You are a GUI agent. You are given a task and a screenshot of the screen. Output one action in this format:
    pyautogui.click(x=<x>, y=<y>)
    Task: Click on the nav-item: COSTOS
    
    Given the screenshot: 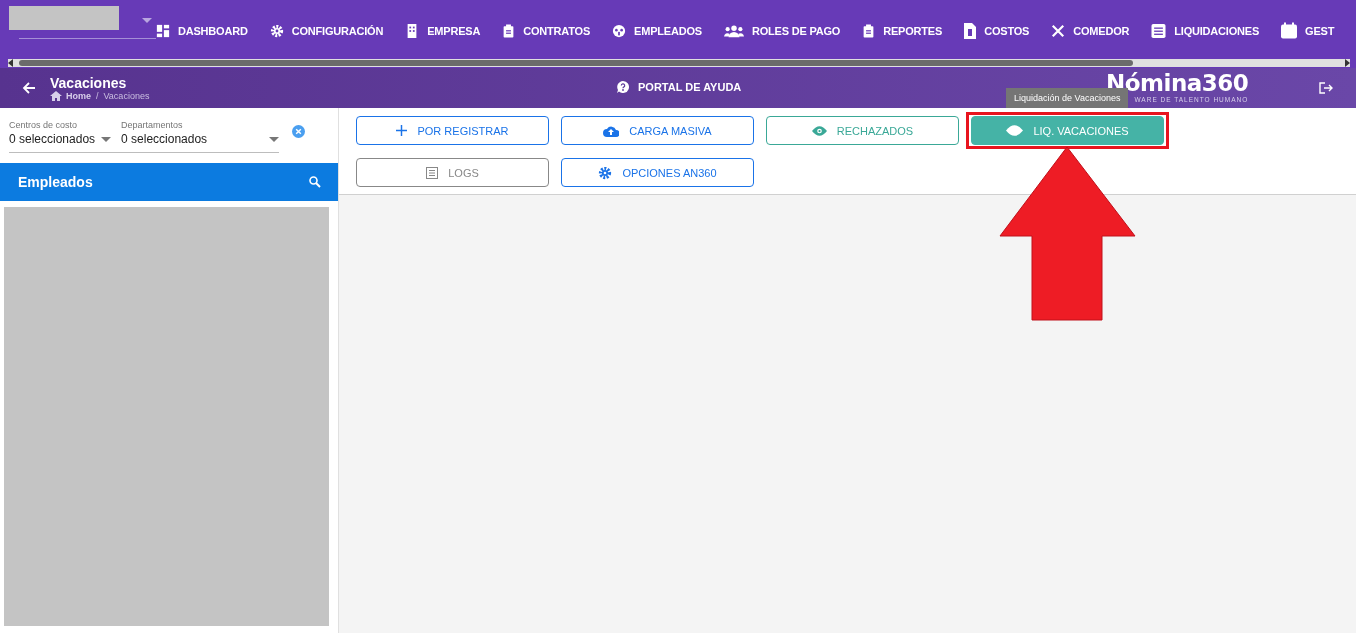 What is the action you would take?
    pyautogui.click(x=997, y=30)
    